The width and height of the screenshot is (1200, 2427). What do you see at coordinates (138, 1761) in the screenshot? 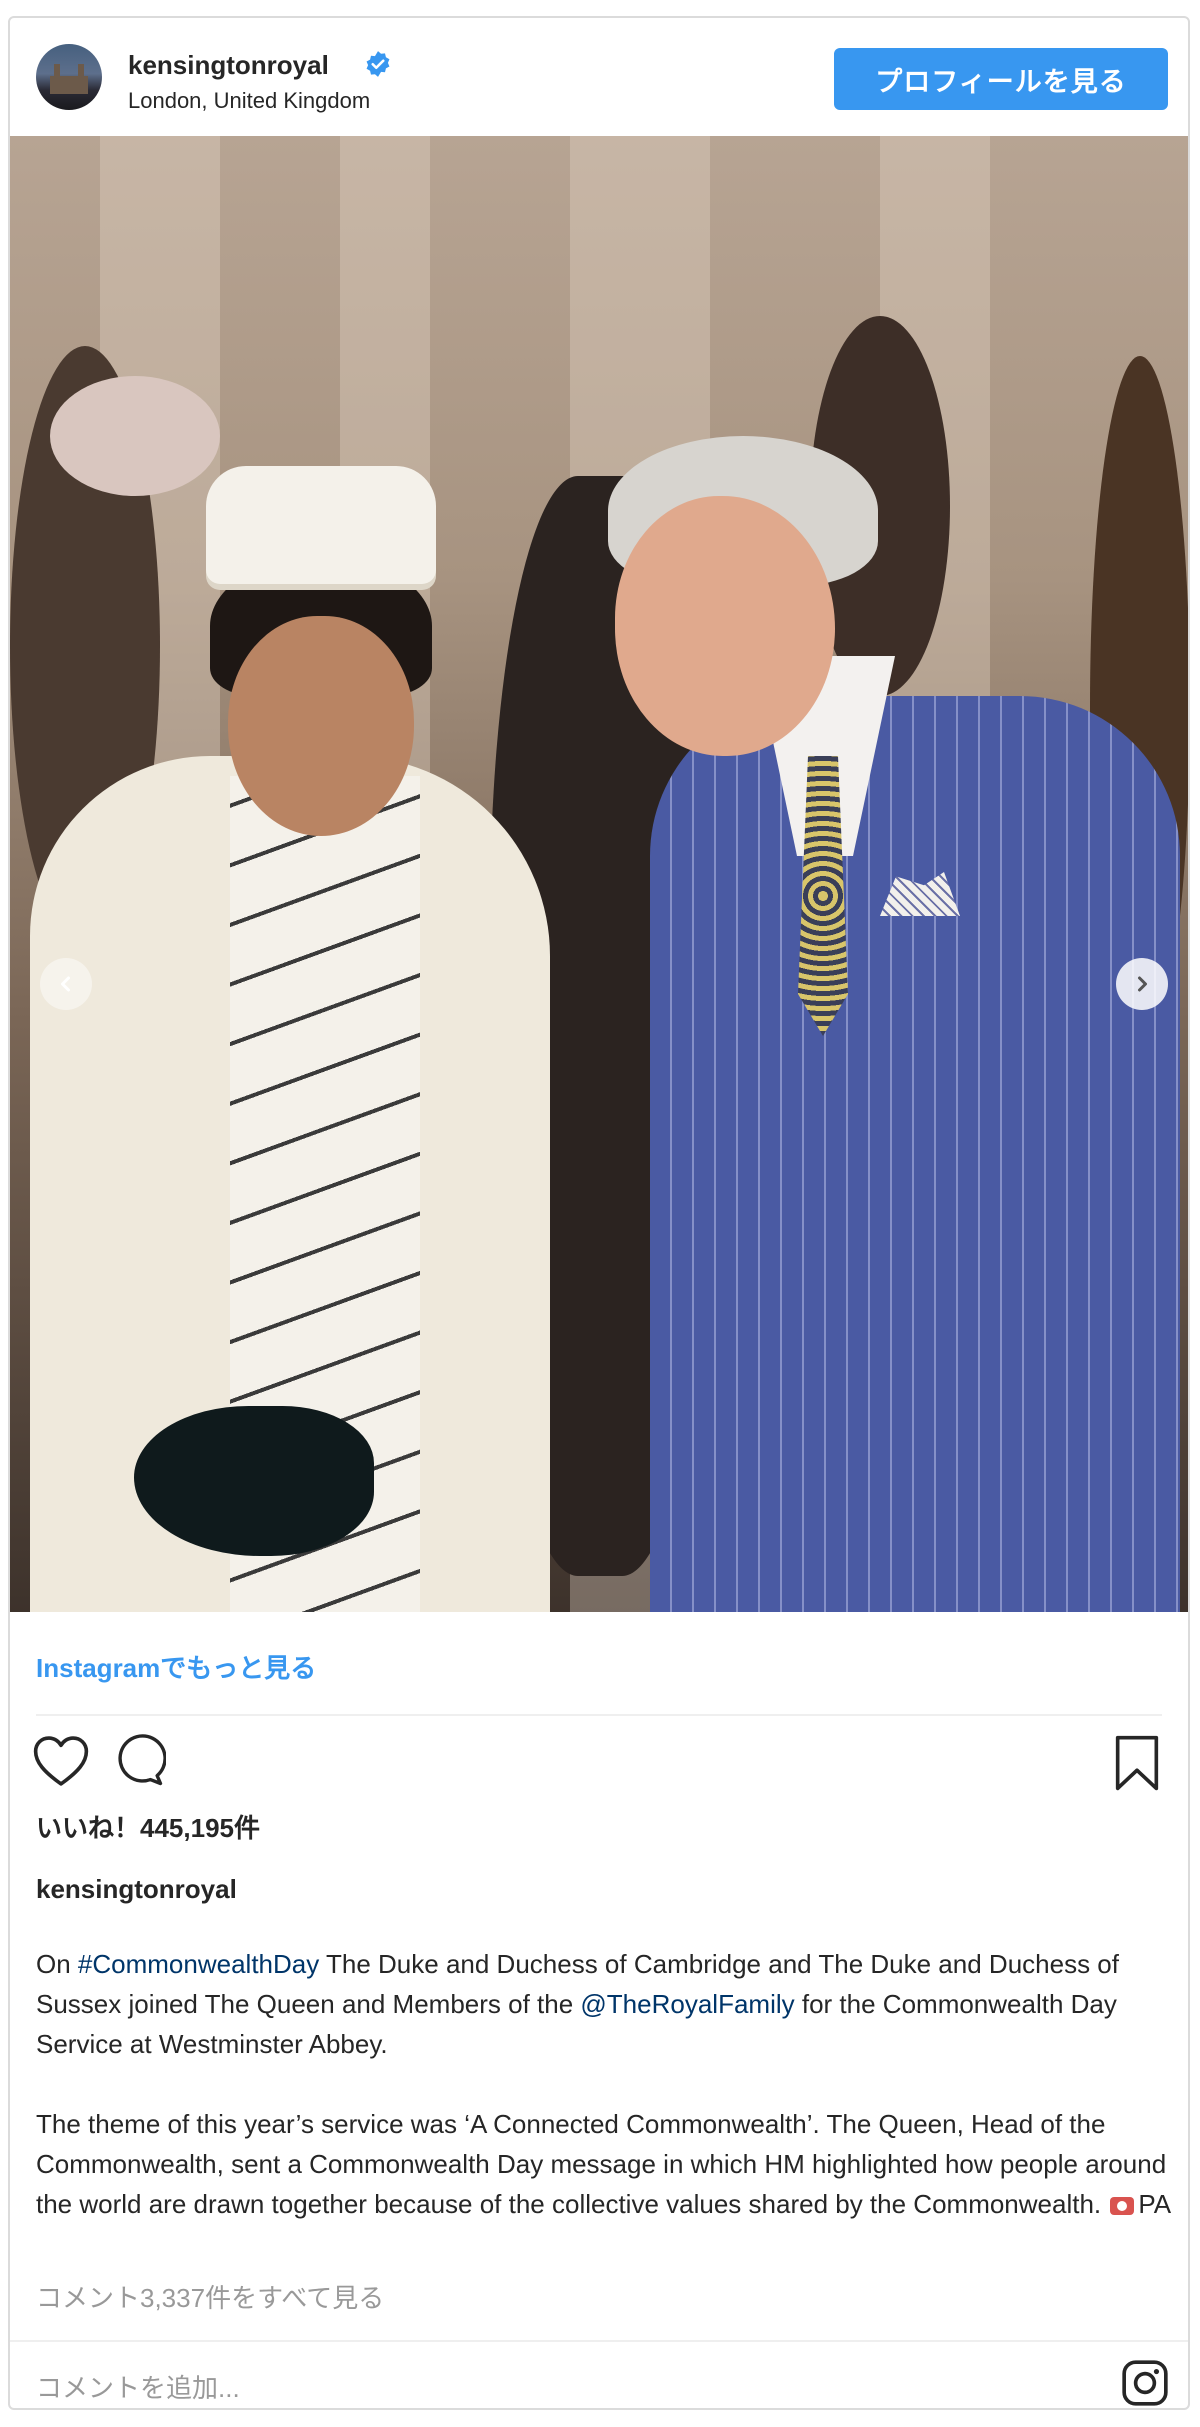
I see `comment-icon` at bounding box center [138, 1761].